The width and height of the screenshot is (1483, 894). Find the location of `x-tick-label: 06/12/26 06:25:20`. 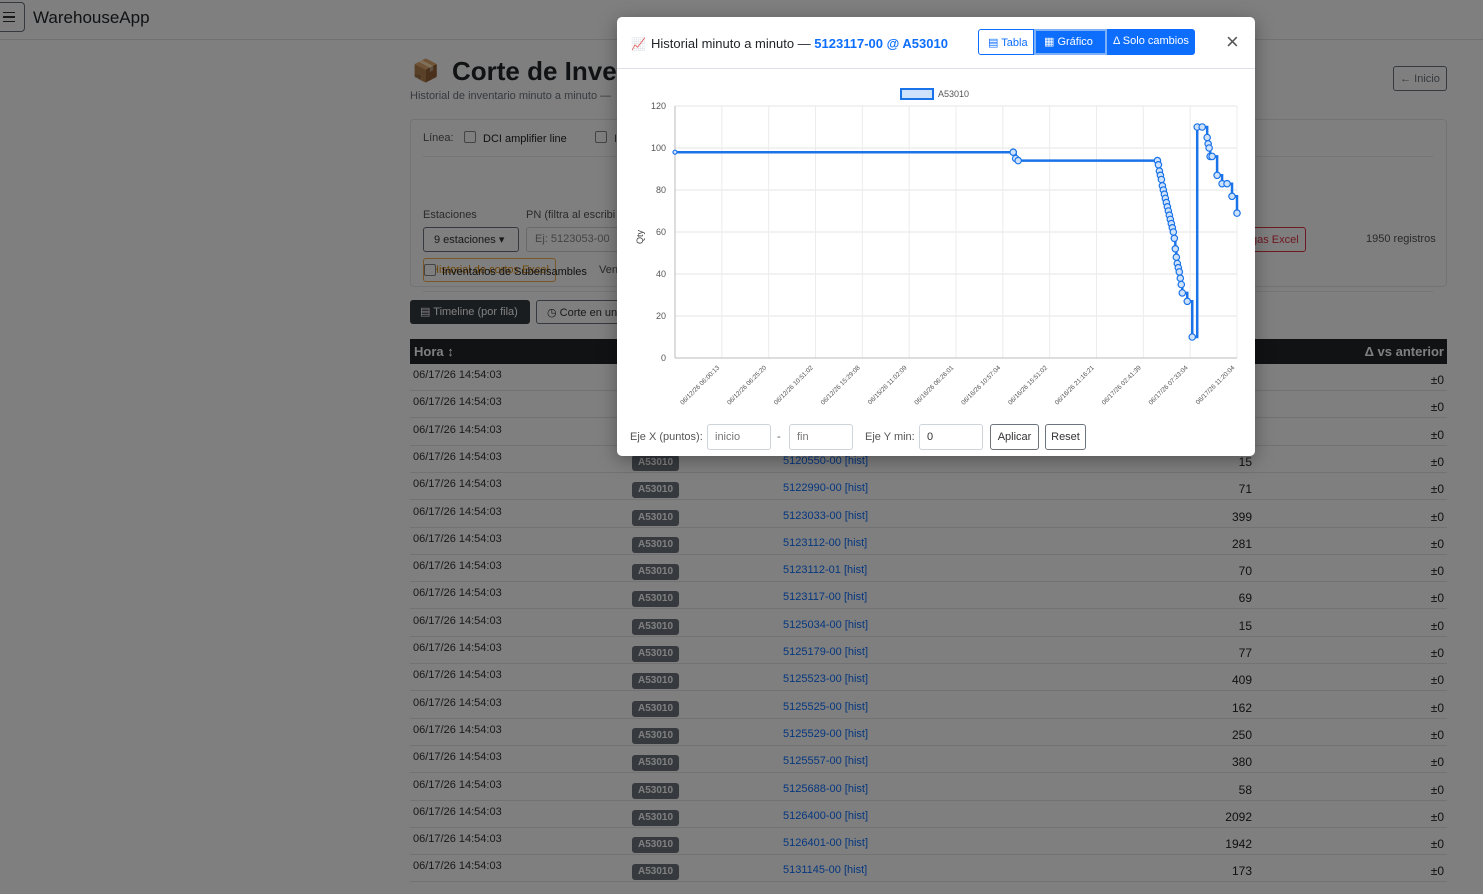

x-tick-label: 06/12/26 06:25:20 is located at coordinates (747, 385).